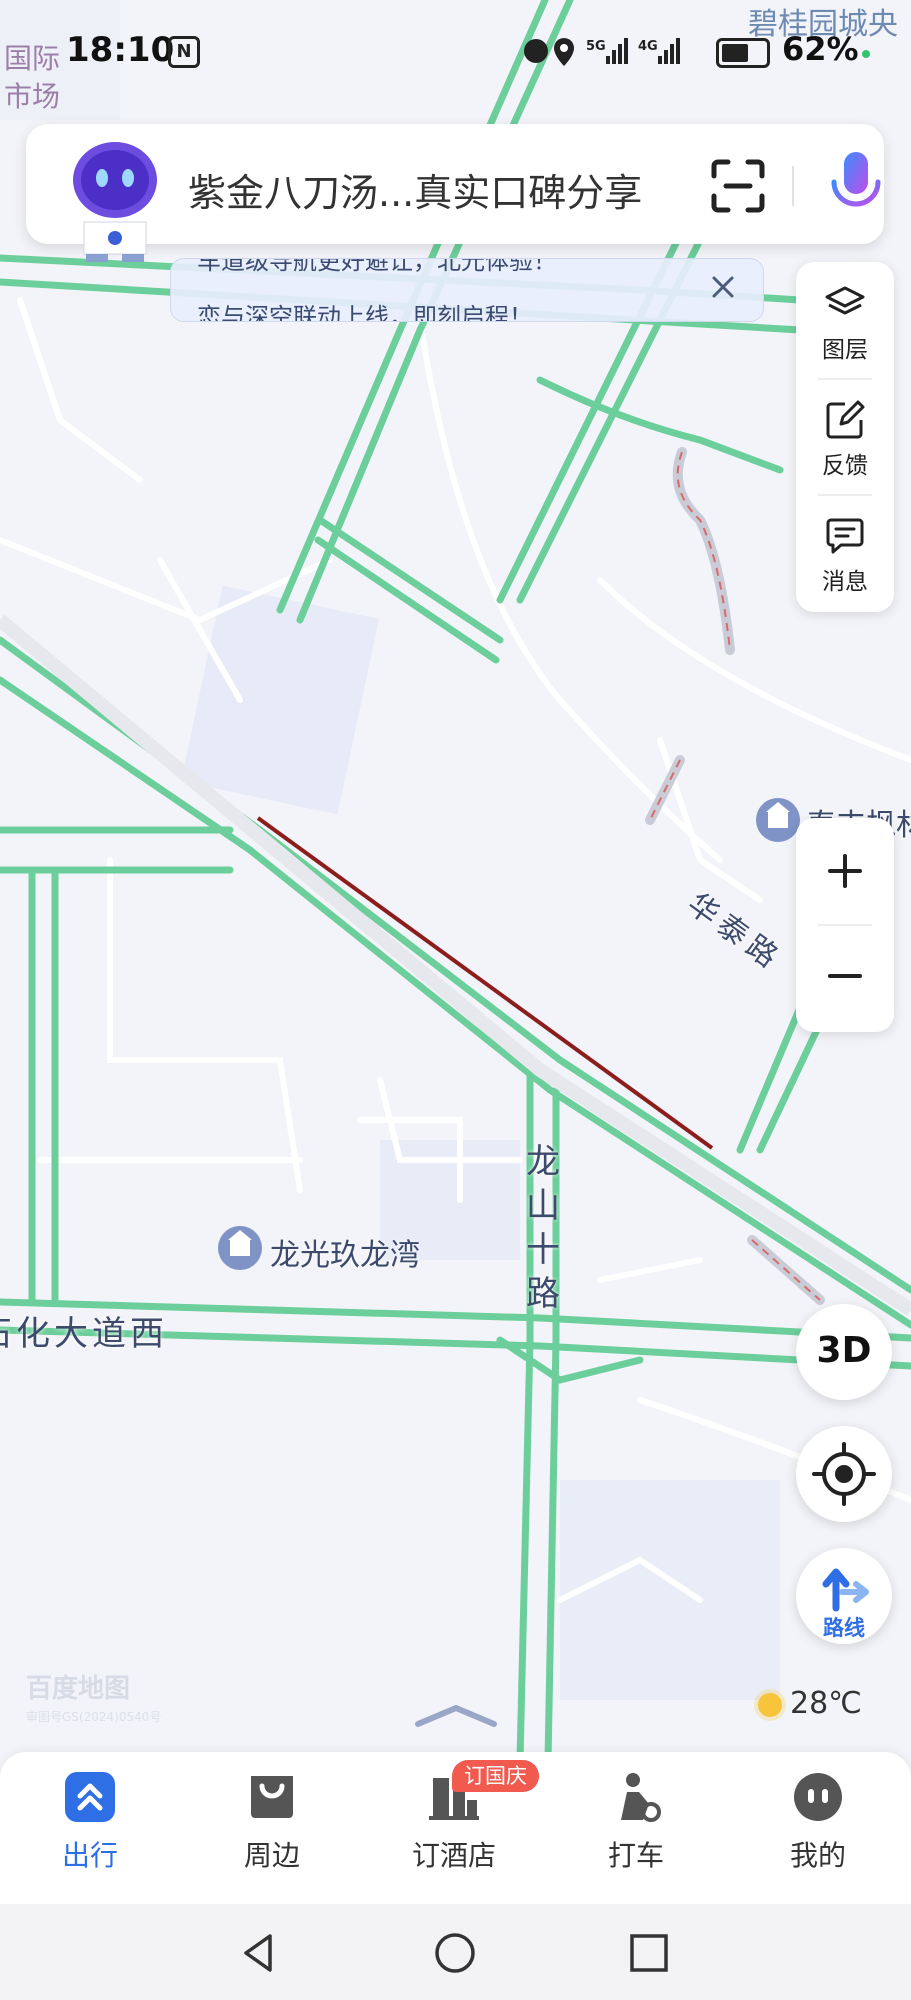 Image resolution: width=911 pixels, height=2000 pixels. I want to click on notice-banner: 车道级导航更好避让，北光体验！ 恋与深空联动上线，即刻启程！, so click(467, 290).